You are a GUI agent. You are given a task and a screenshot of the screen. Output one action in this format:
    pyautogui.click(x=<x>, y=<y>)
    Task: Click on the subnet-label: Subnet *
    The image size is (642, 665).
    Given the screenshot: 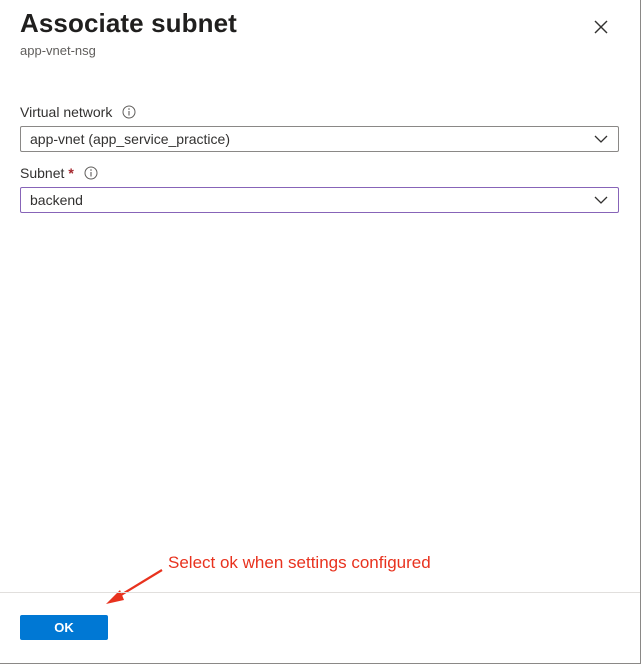 What is the action you would take?
    pyautogui.click(x=59, y=173)
    